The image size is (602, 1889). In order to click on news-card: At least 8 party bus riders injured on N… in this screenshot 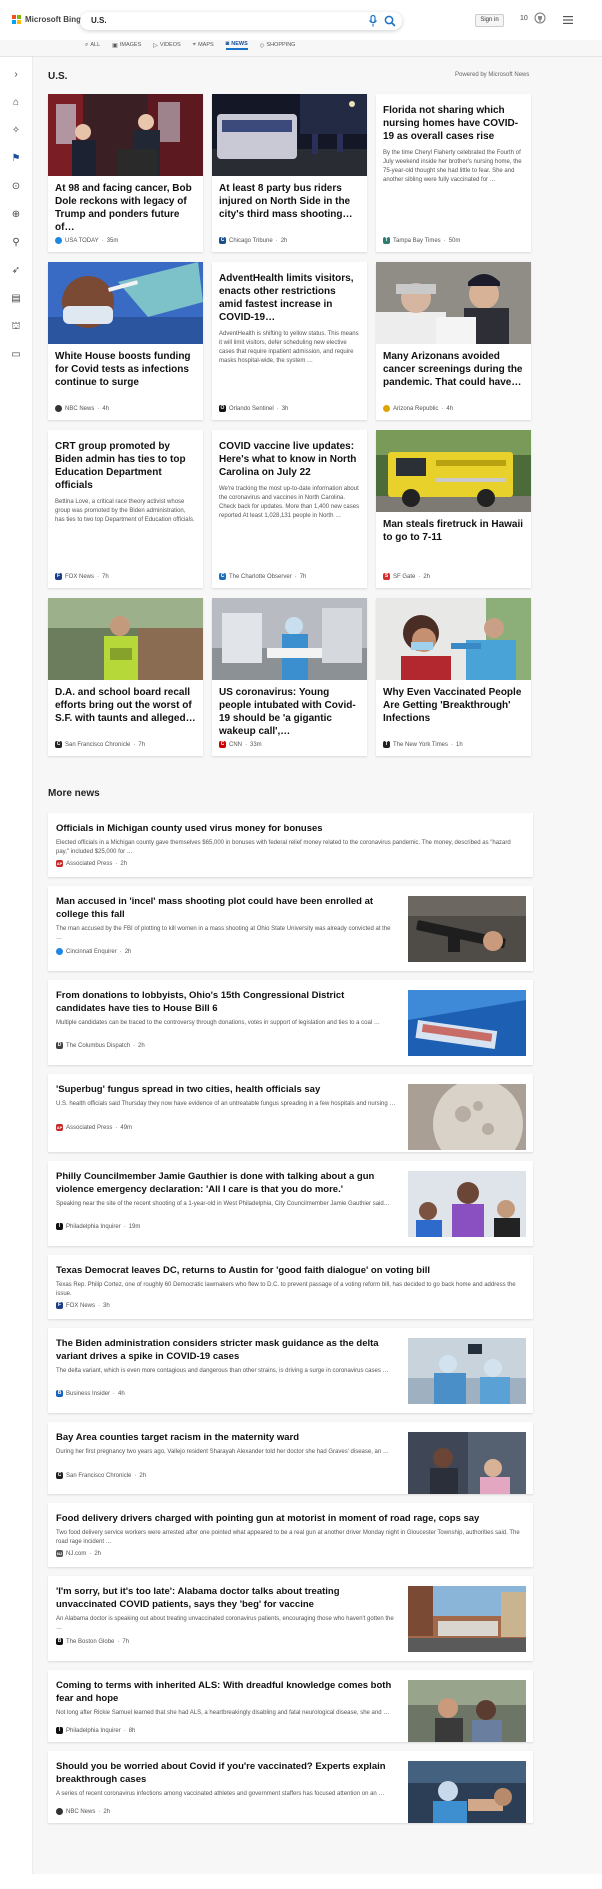, I will do `click(289, 173)`.